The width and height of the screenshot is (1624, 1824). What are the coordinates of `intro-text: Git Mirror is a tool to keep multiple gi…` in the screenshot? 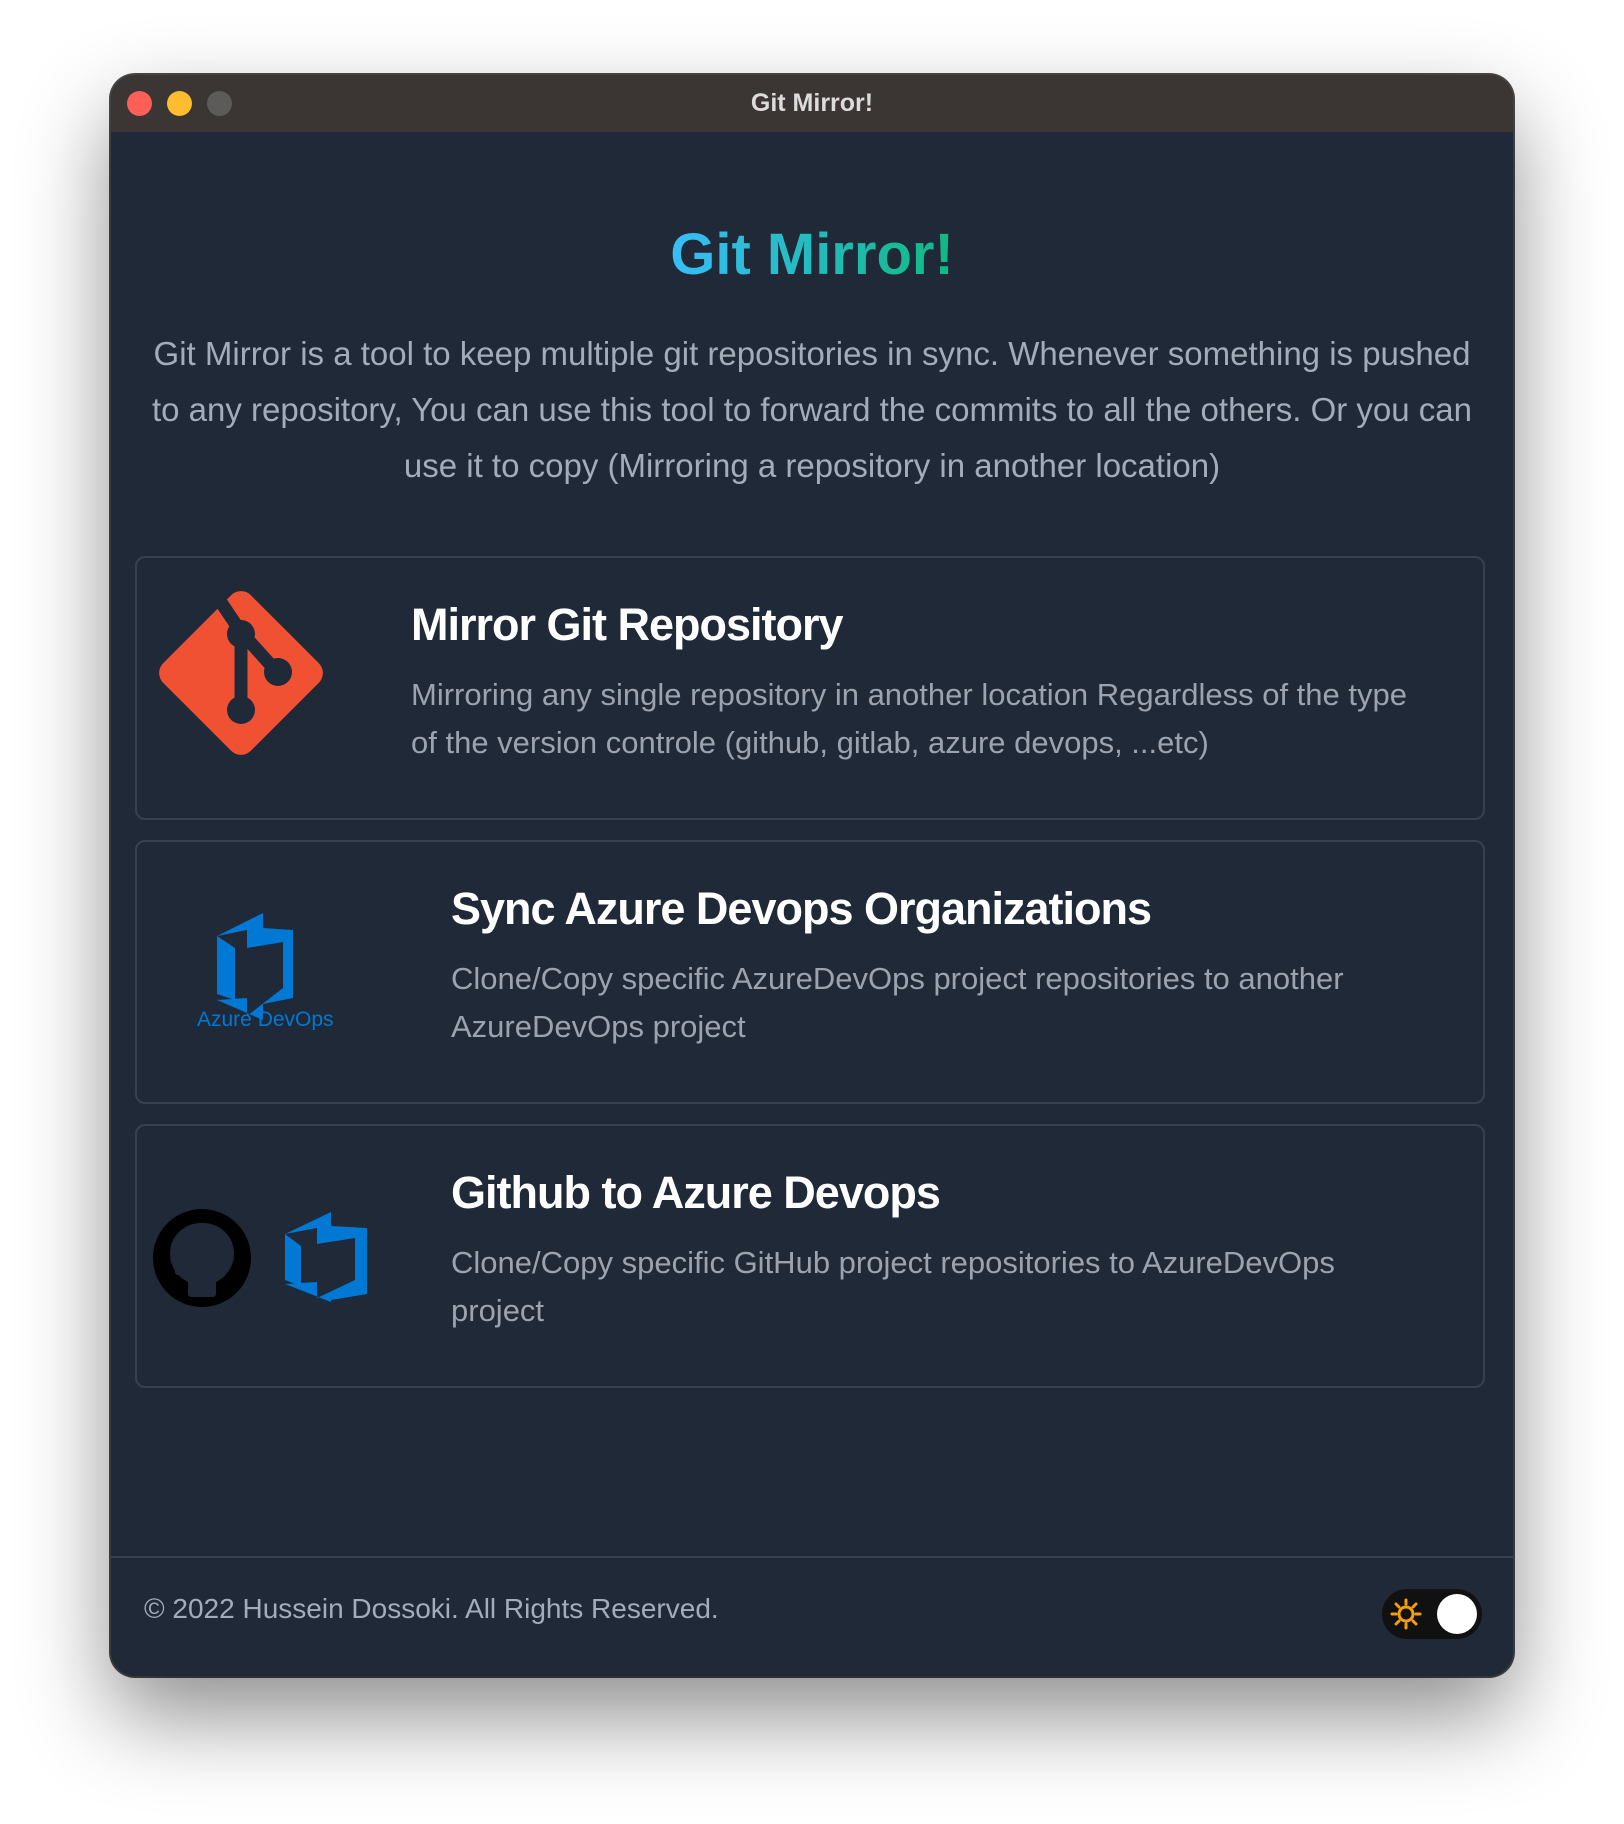 It's located at (812, 409).